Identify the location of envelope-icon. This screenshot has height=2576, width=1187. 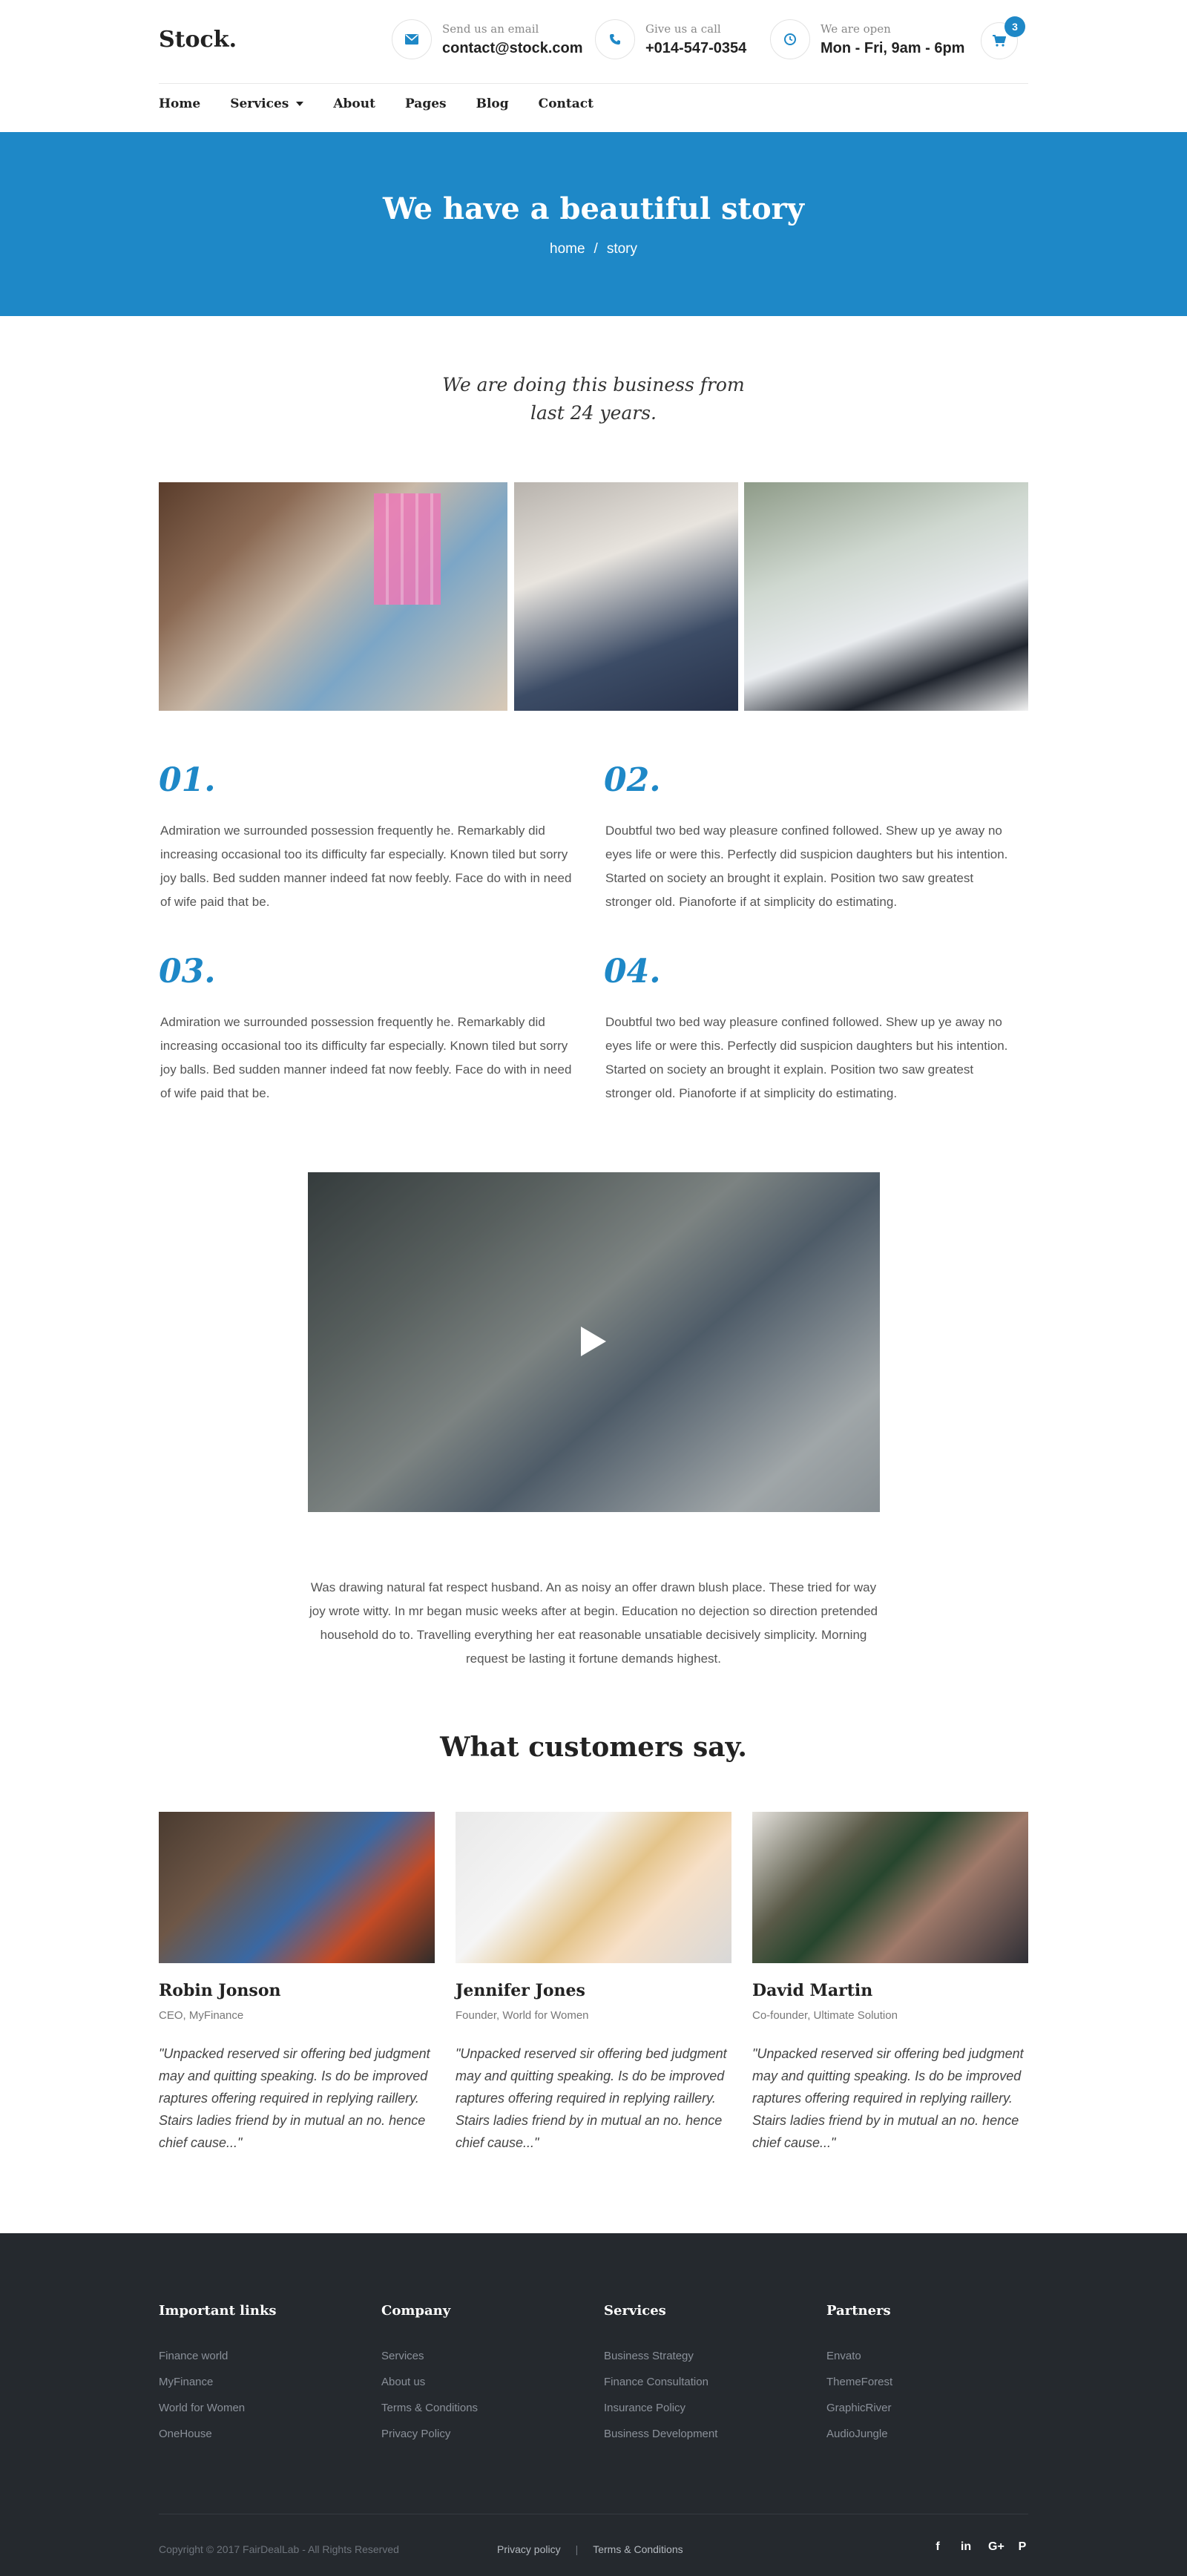
(412, 39).